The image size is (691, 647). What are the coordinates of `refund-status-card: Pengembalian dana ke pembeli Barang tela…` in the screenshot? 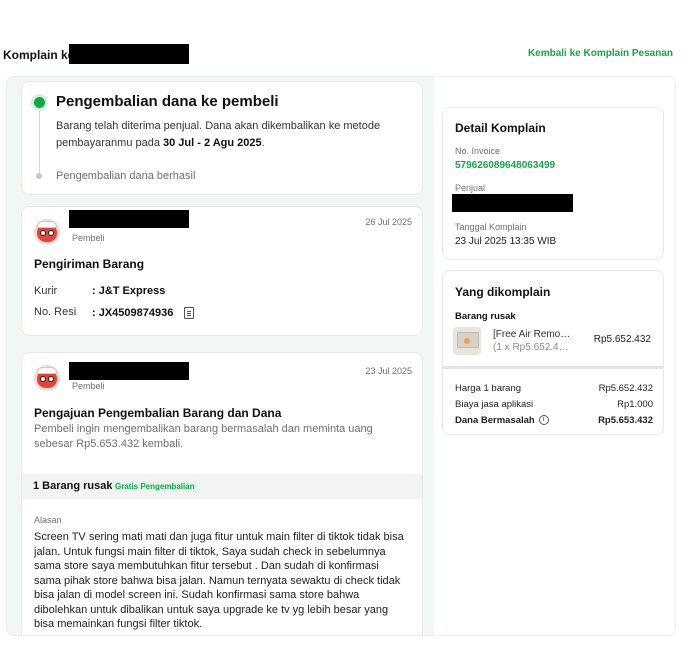 It's located at (222, 138).